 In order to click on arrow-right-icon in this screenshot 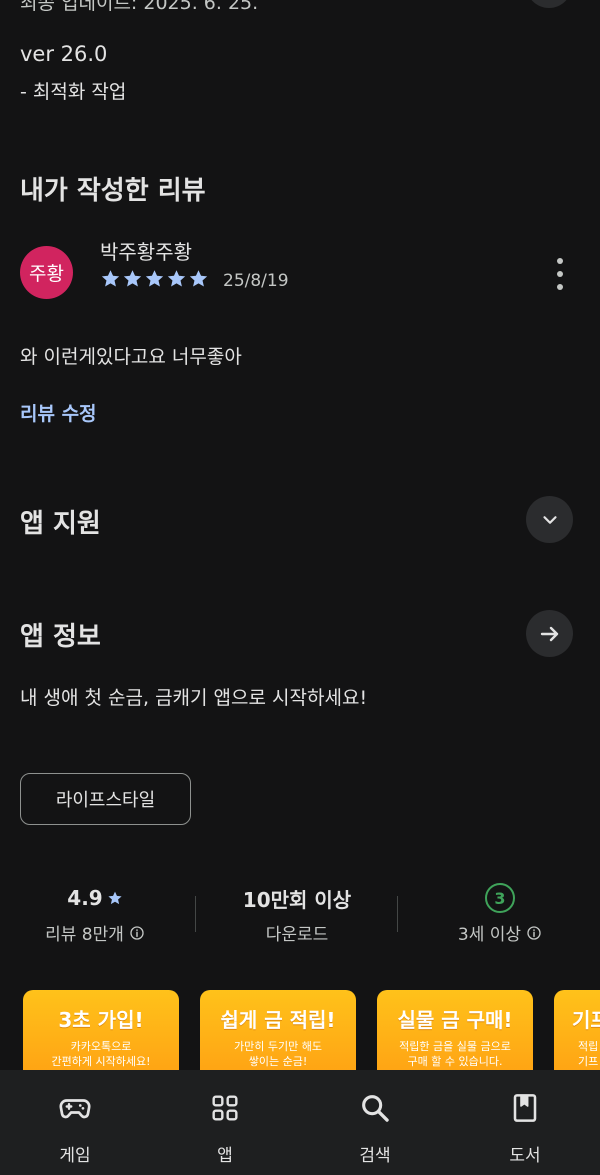, I will do `click(549, 633)`.